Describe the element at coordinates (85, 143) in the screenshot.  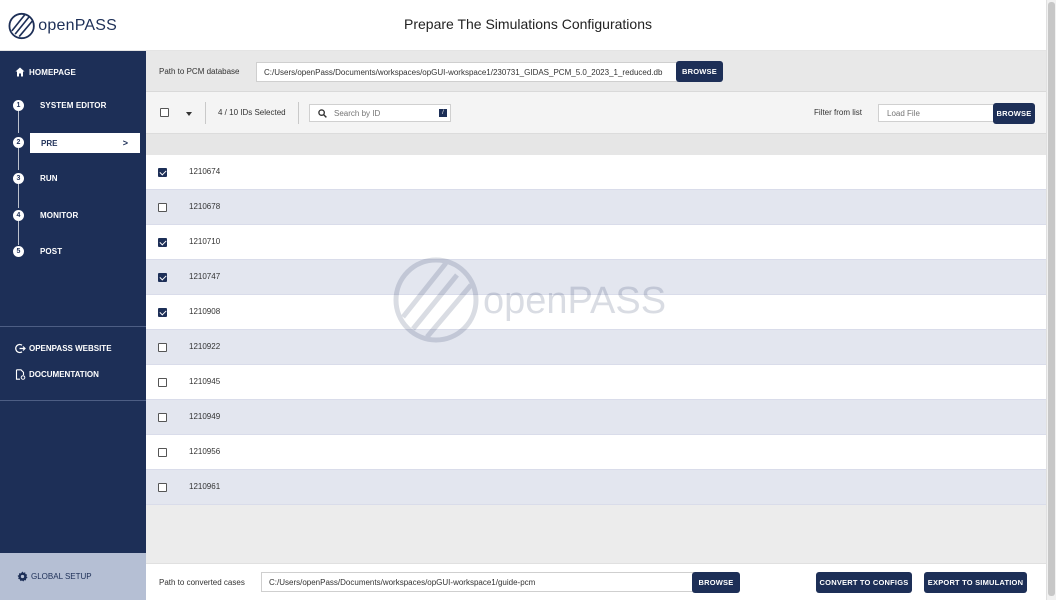
I see `sidebar-item-pre: PRE >` at that location.